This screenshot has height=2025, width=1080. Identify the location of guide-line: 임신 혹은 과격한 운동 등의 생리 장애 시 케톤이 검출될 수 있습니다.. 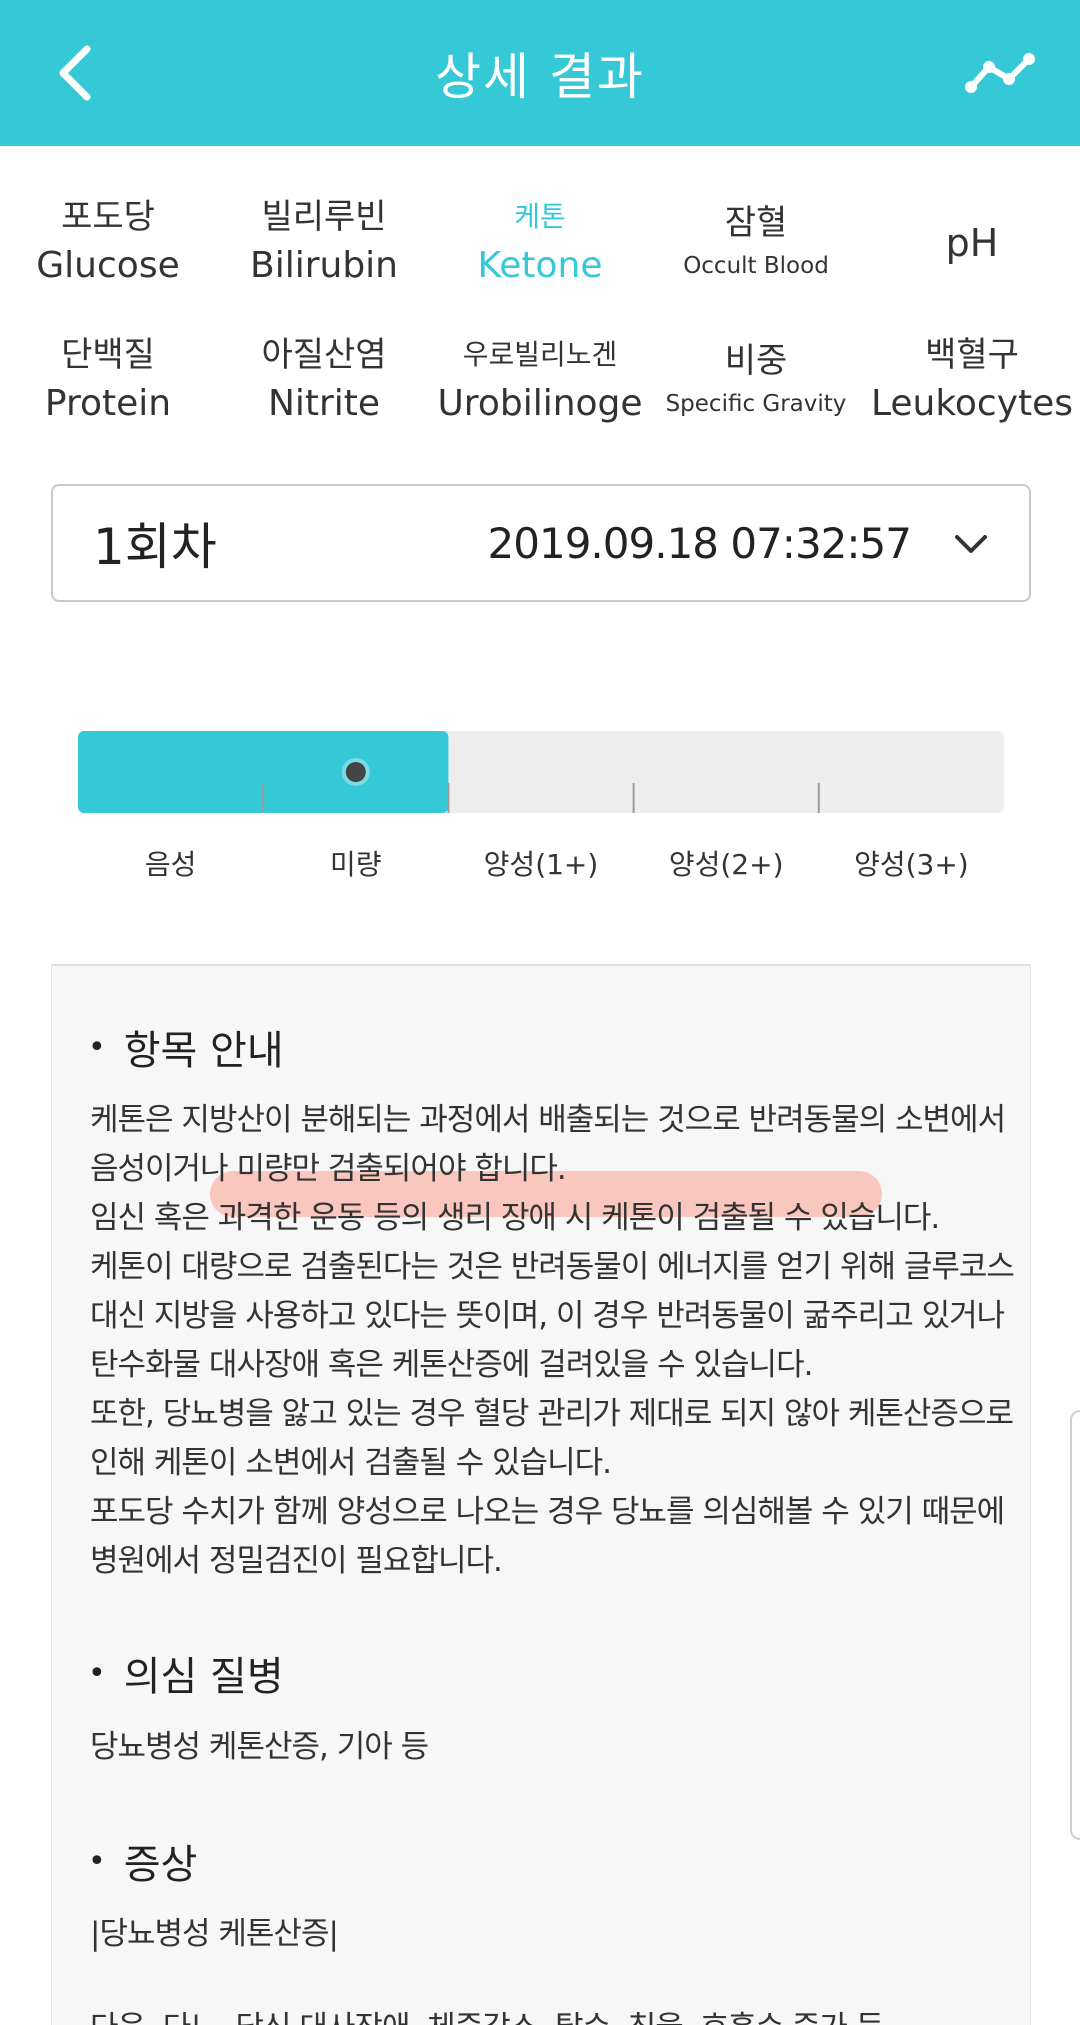
(515, 1218).